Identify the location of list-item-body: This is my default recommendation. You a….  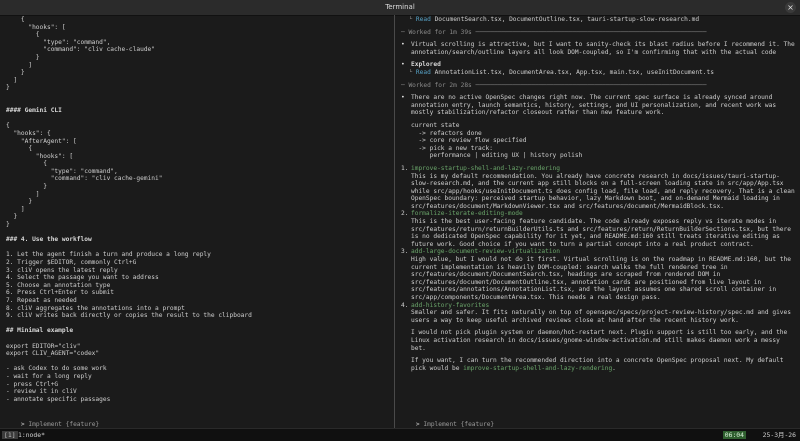
(603, 191).